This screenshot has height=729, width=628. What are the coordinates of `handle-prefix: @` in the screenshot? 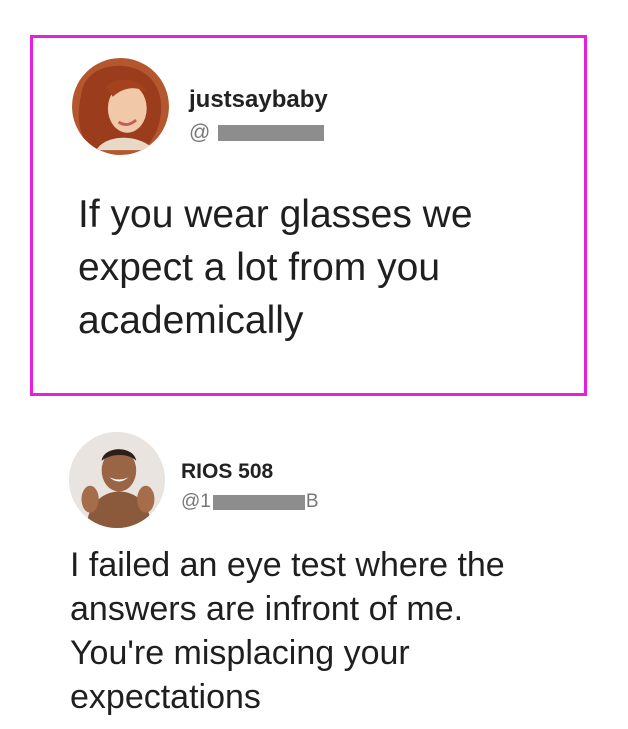 It's located at (200, 132).